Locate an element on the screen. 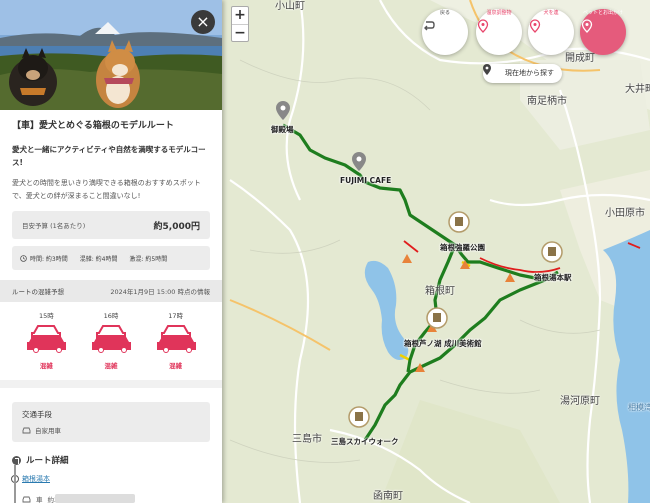 This screenshot has height=503, width=650. forecast-list: 15時 混雑 16時 混雑 17時 混雑 is located at coordinates (111, 336).